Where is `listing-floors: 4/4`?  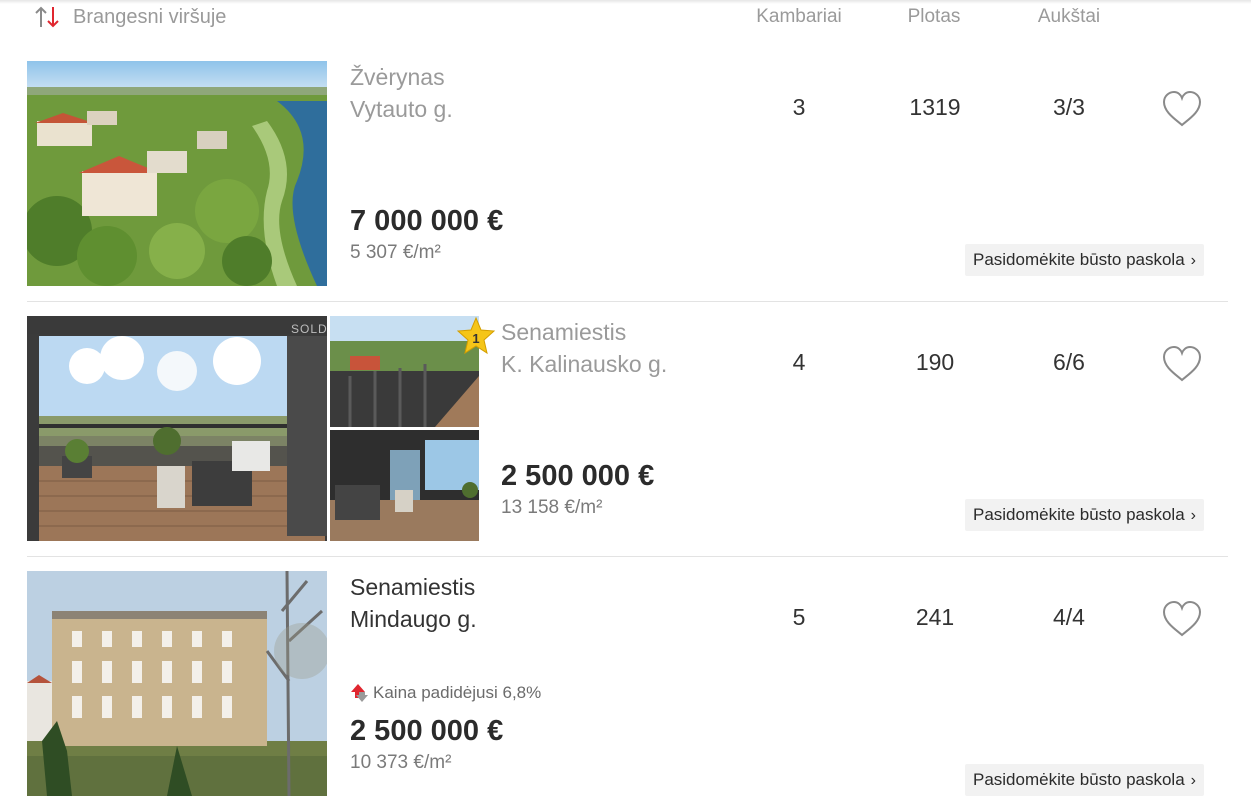 listing-floors: 4/4 is located at coordinates (1069, 617).